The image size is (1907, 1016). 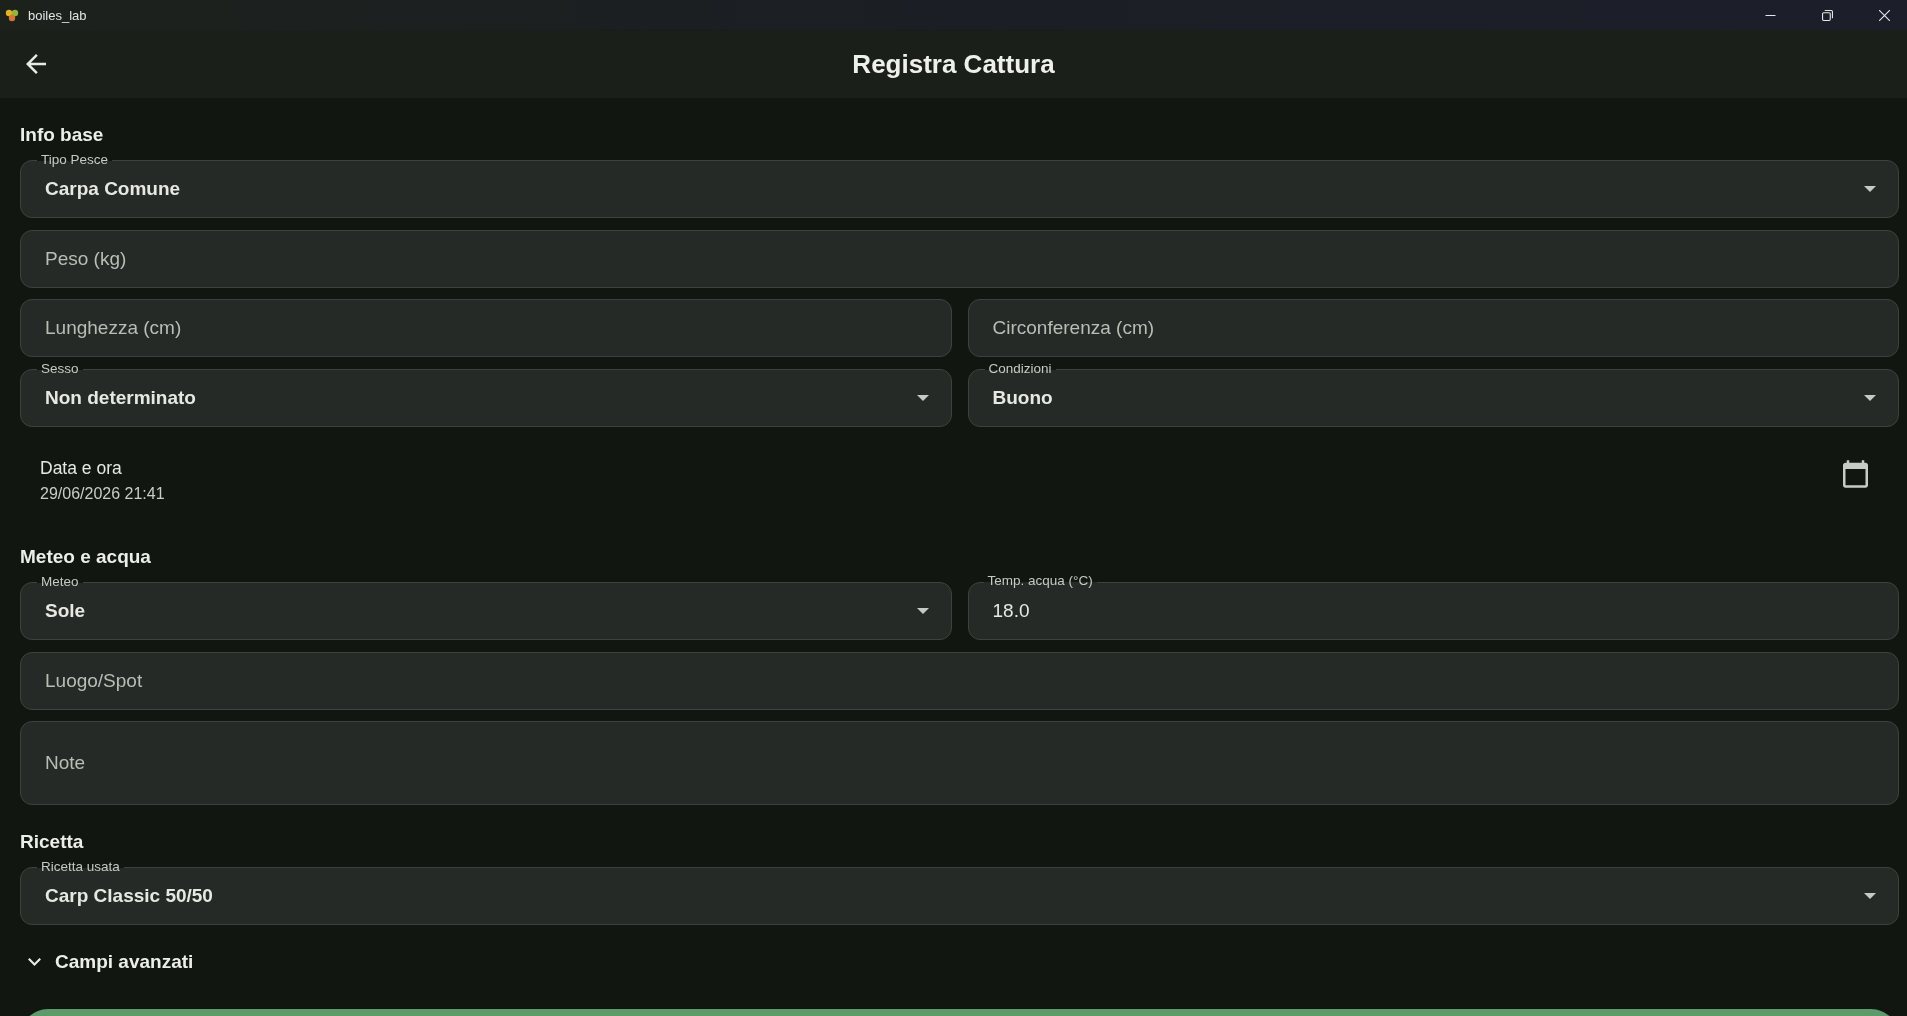 I want to click on page-title: Registra Cattura, so click(x=953, y=64).